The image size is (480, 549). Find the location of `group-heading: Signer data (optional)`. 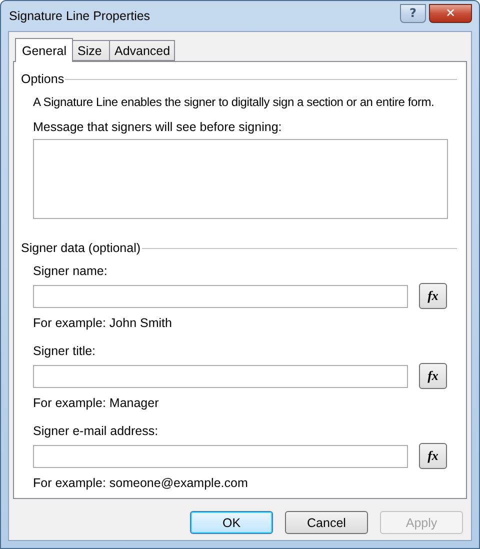

group-heading: Signer data (optional) is located at coordinates (81, 248).